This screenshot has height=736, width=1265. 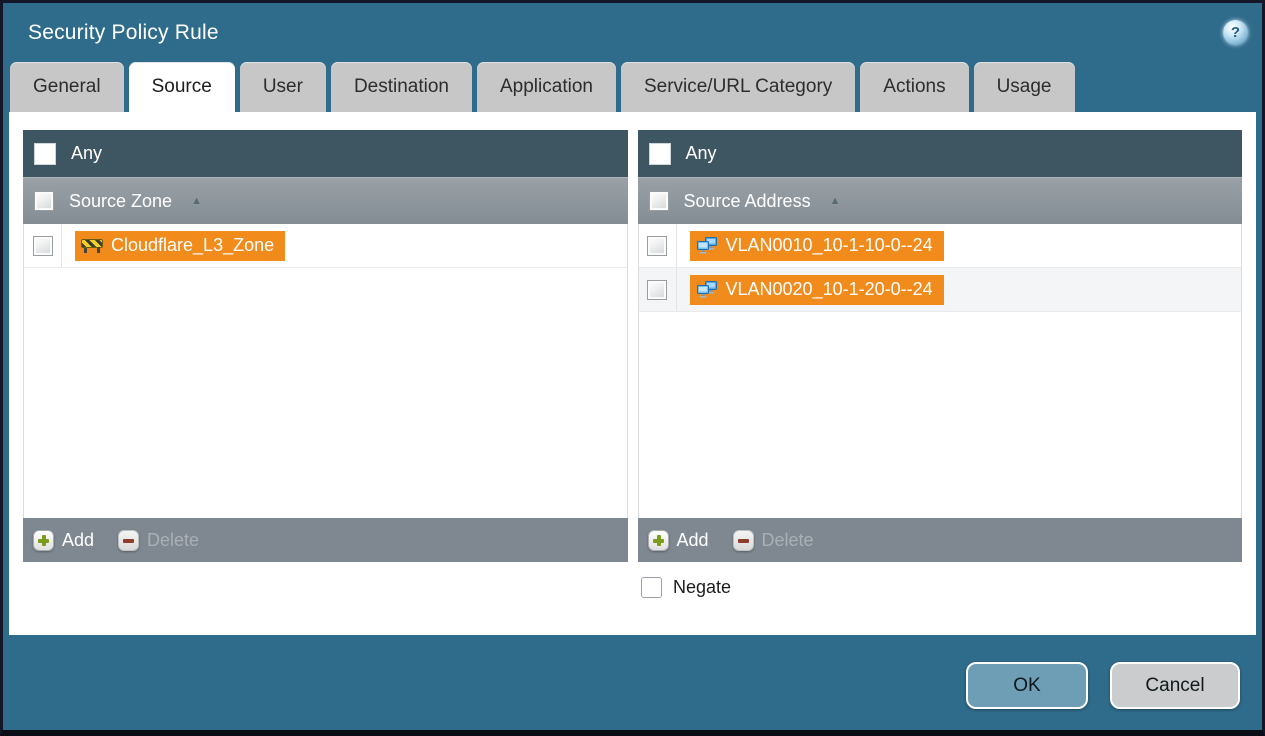 What do you see at coordinates (941, 587) in the screenshot?
I see `negate-row: Negate` at bounding box center [941, 587].